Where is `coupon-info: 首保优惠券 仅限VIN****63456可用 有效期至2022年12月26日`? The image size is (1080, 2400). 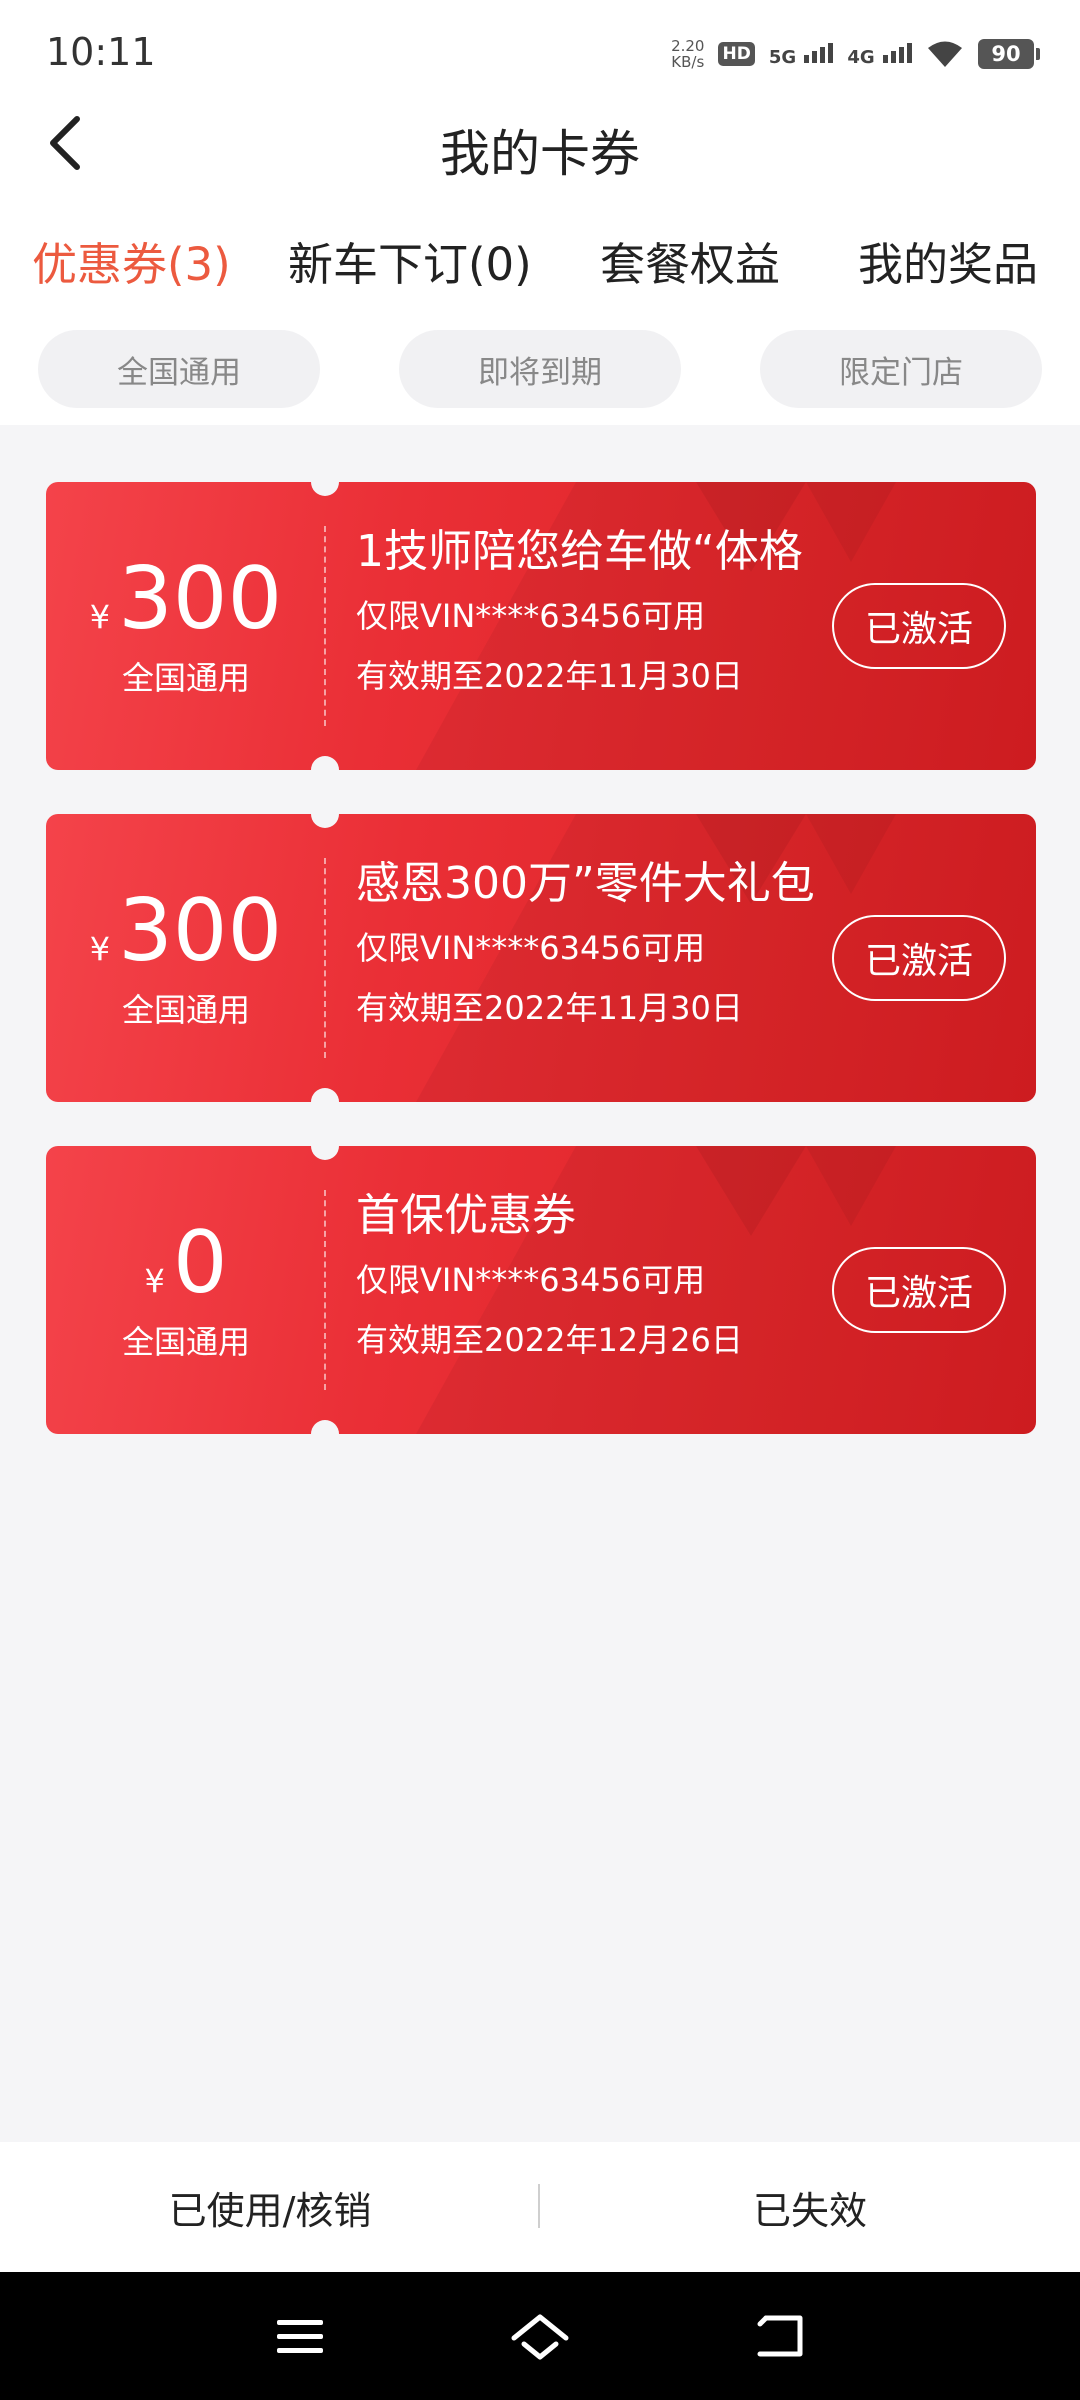 coupon-info: 首保优惠券 仅限VIN****63456可用 有效期至2022年12月26日 is located at coordinates (612, 1276).